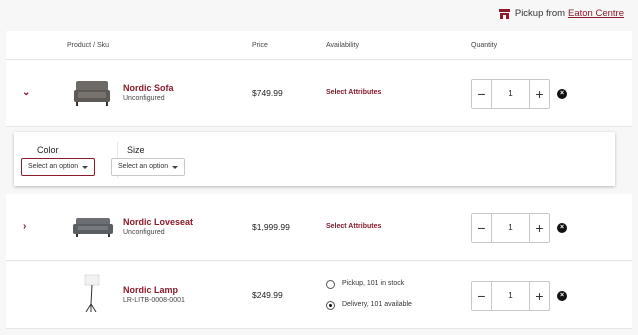  What do you see at coordinates (93, 227) in the screenshot?
I see `loveseat-image` at bounding box center [93, 227].